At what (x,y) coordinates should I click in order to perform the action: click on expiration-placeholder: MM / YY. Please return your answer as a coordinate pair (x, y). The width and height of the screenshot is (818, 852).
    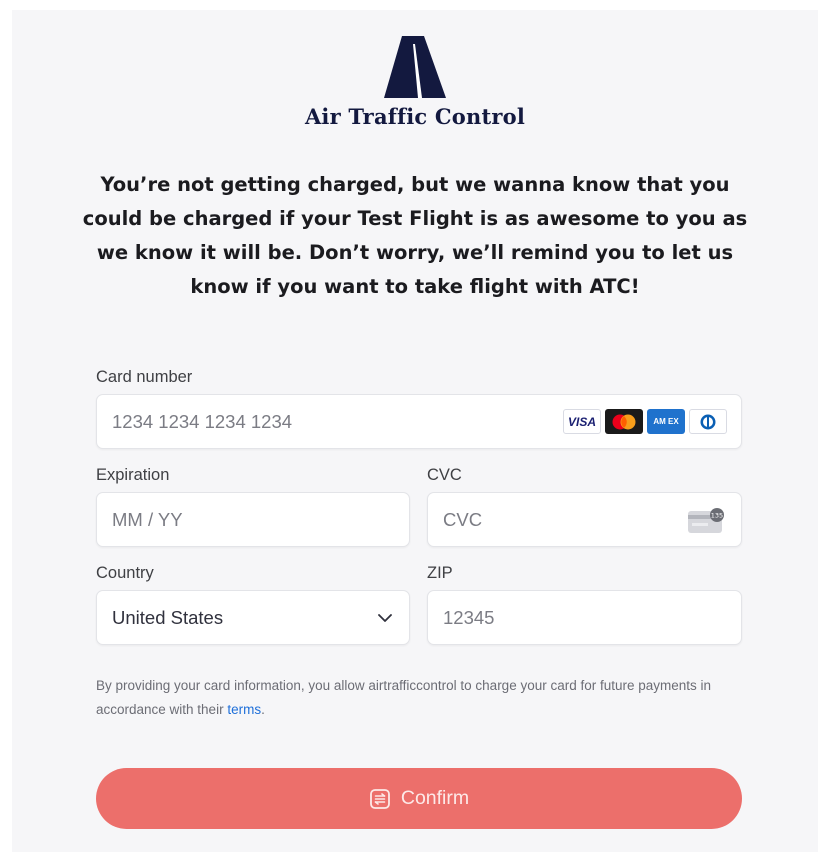
    Looking at the image, I should click on (147, 519).